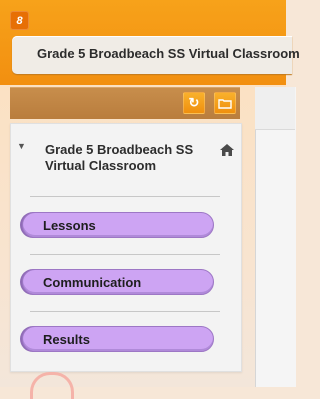 This screenshot has width=320, height=399. What do you see at coordinates (275, 237) in the screenshot?
I see `content-panel` at bounding box center [275, 237].